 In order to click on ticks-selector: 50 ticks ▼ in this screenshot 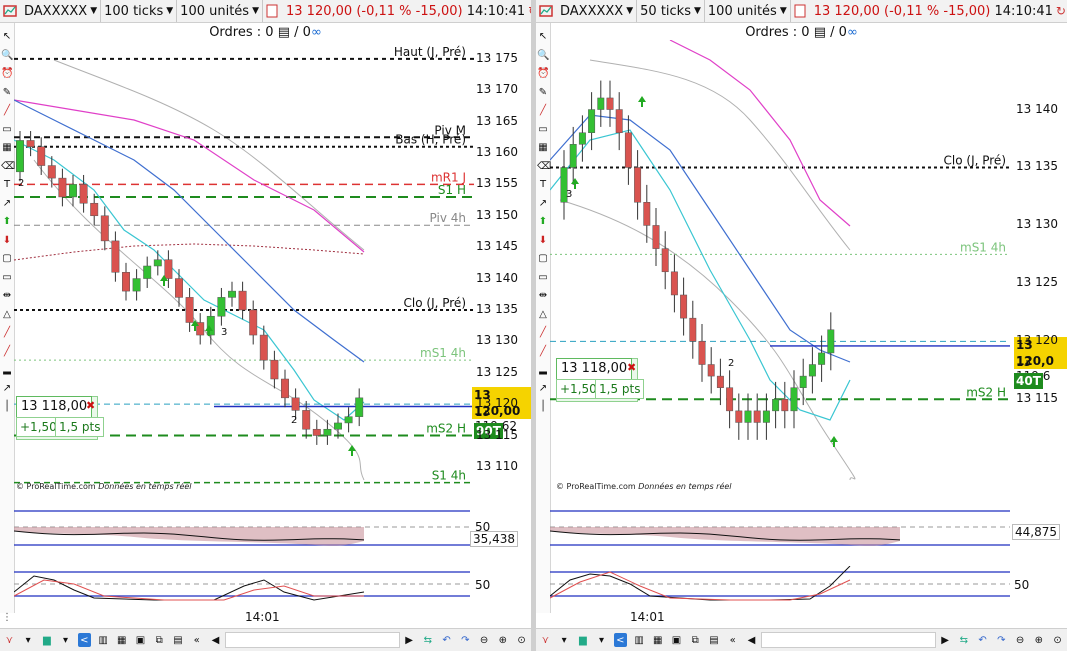, I will do `click(671, 11)`.